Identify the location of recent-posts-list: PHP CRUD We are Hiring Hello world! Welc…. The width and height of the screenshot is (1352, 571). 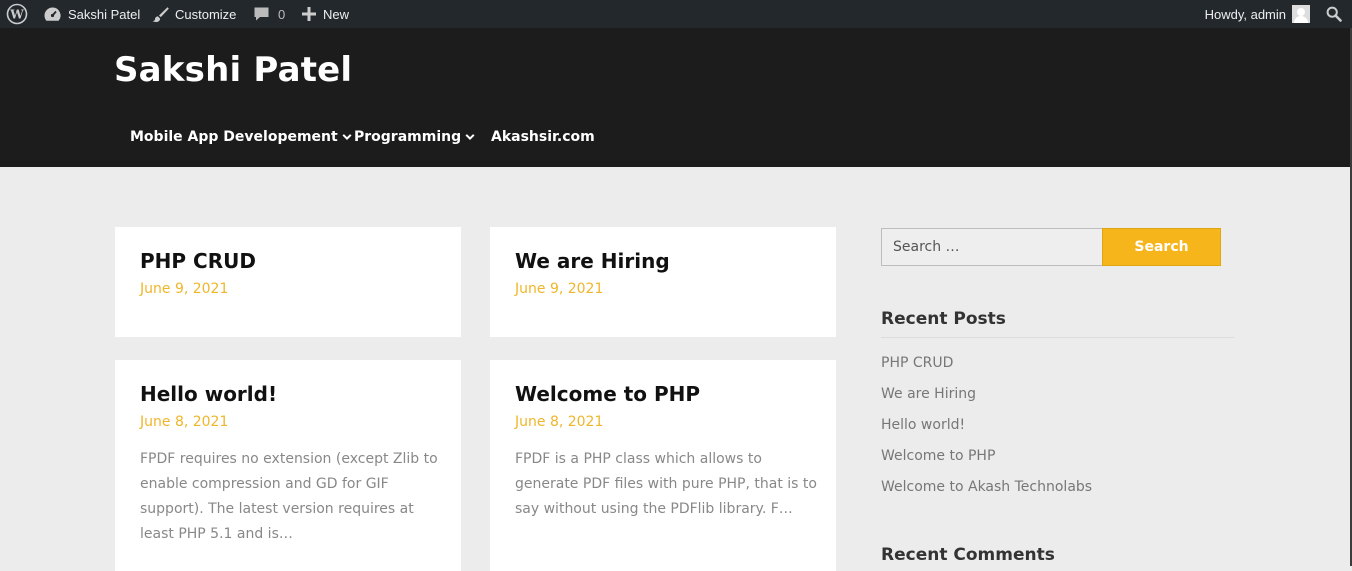
(986, 429).